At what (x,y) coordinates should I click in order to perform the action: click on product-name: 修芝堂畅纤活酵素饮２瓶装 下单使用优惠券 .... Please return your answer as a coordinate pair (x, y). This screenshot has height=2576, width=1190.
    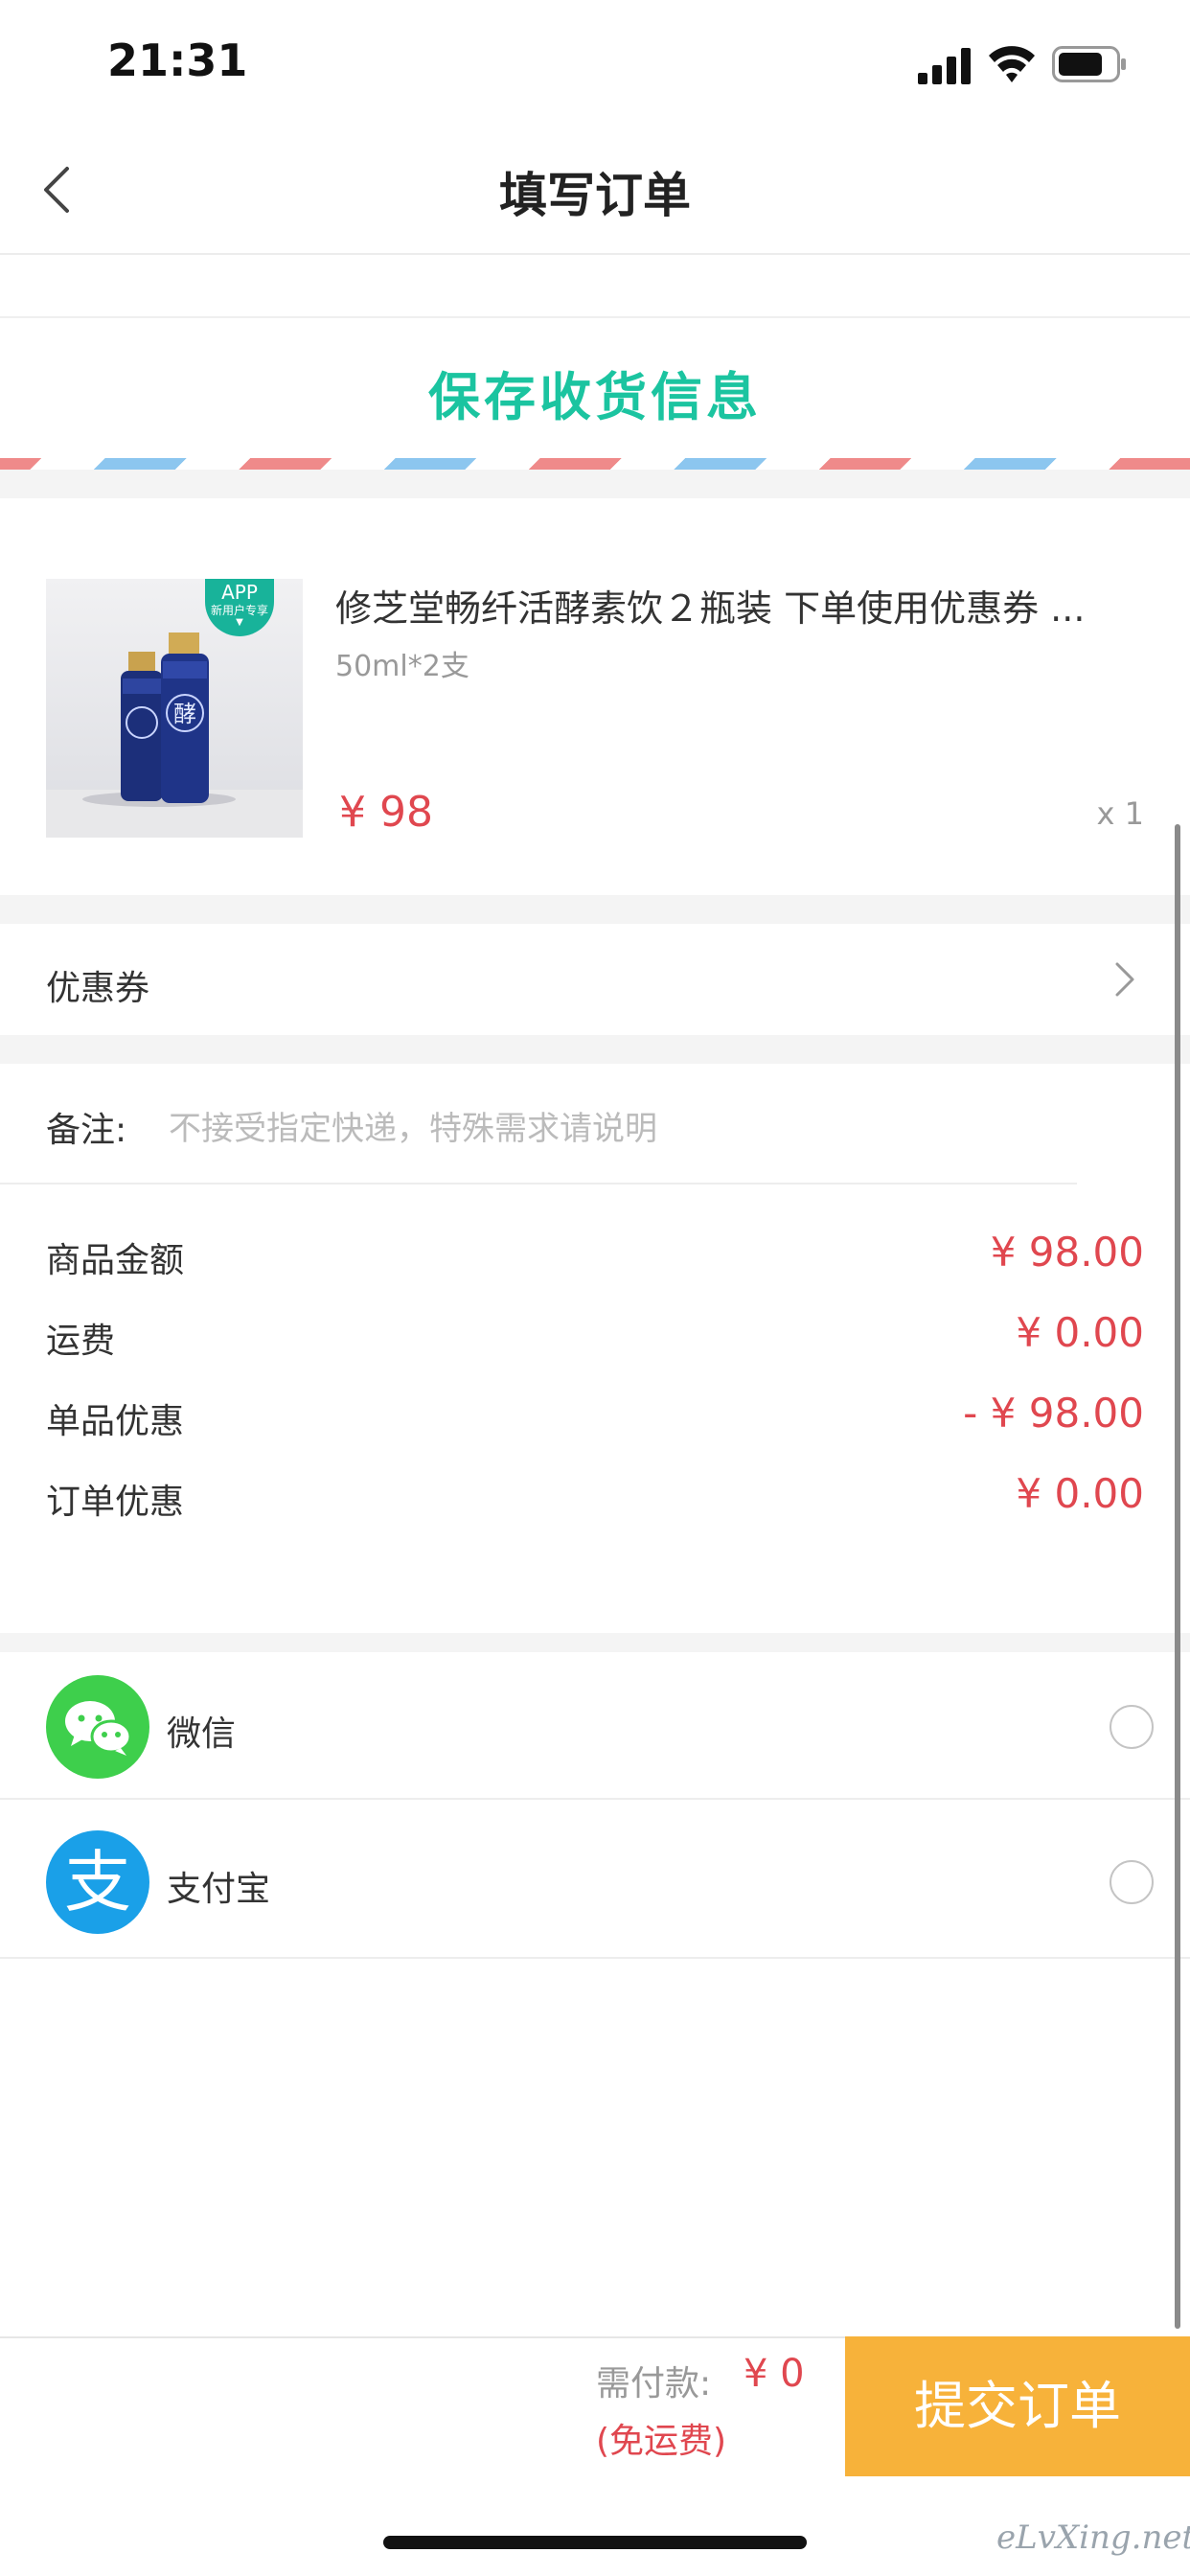
    Looking at the image, I should click on (711, 608).